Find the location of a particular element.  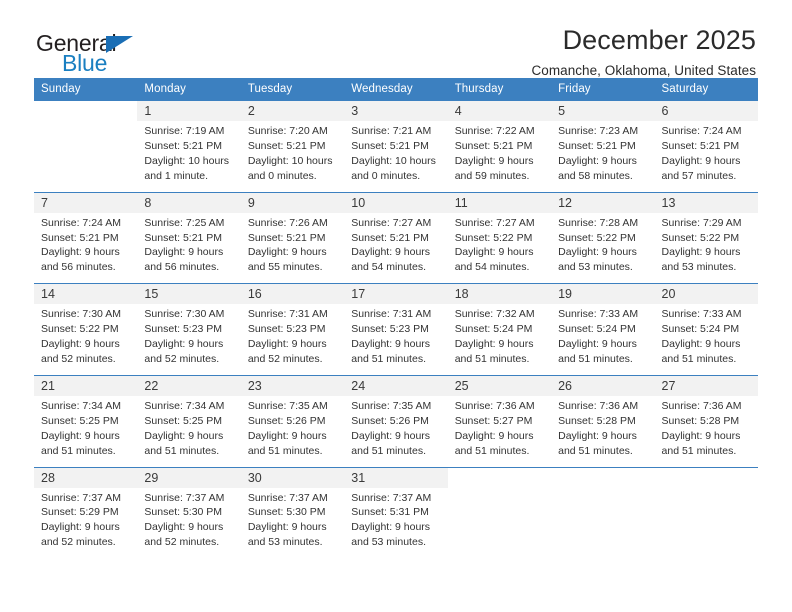

day-sunrise-text: Sunrise: 7:26 AM is located at coordinates (287, 222).